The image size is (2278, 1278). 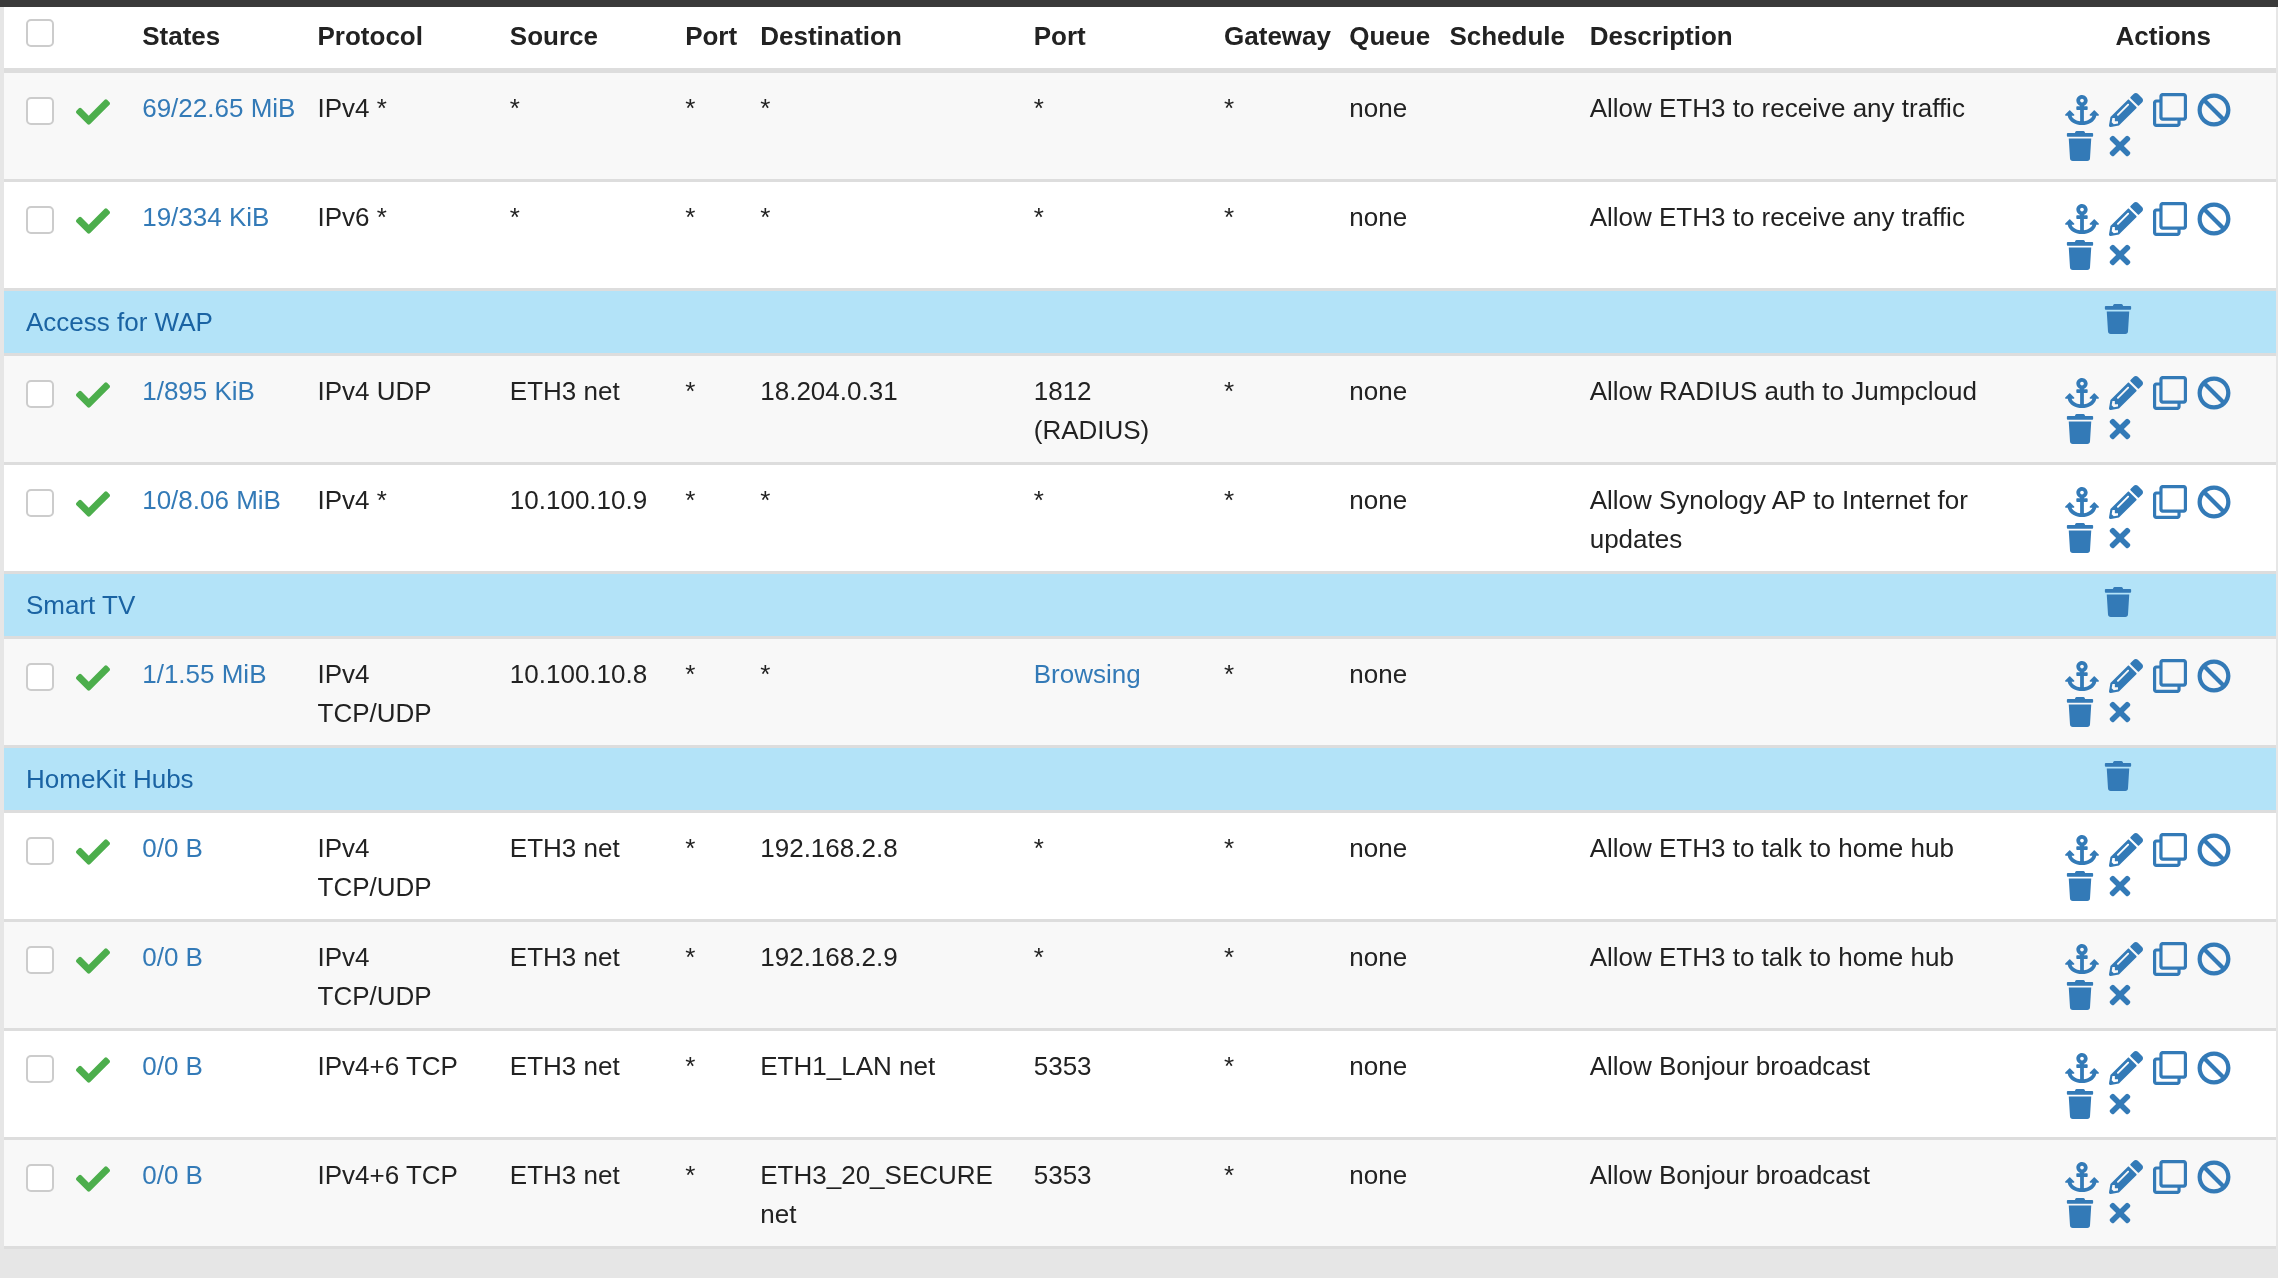 I want to click on states-link: 69/22.65 MiB, so click(x=219, y=108).